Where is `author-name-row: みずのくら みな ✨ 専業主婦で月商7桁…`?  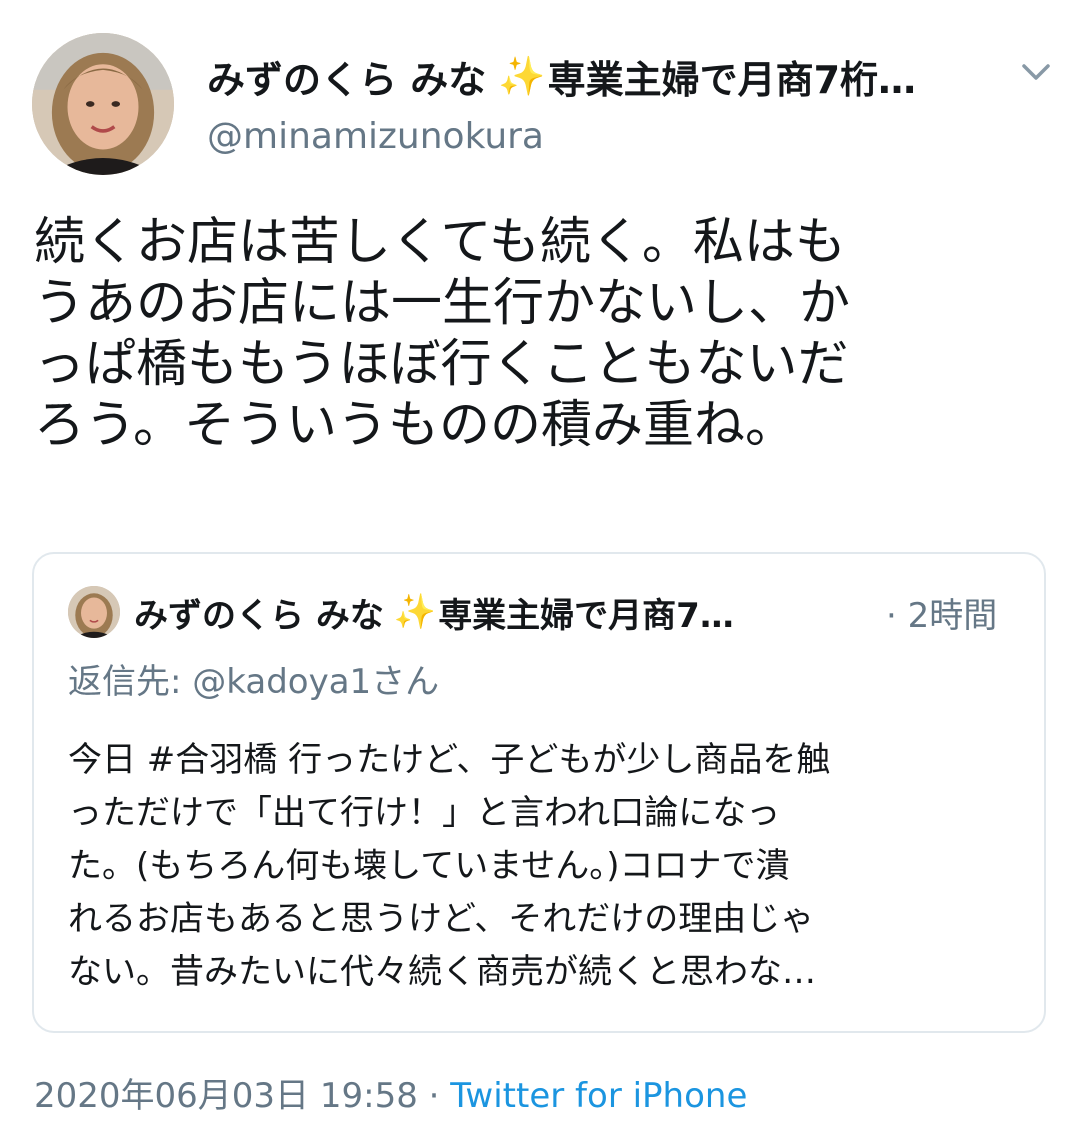
author-name-row: みずのくら みな ✨ 専業主婦で月商7桁… is located at coordinates (597, 76).